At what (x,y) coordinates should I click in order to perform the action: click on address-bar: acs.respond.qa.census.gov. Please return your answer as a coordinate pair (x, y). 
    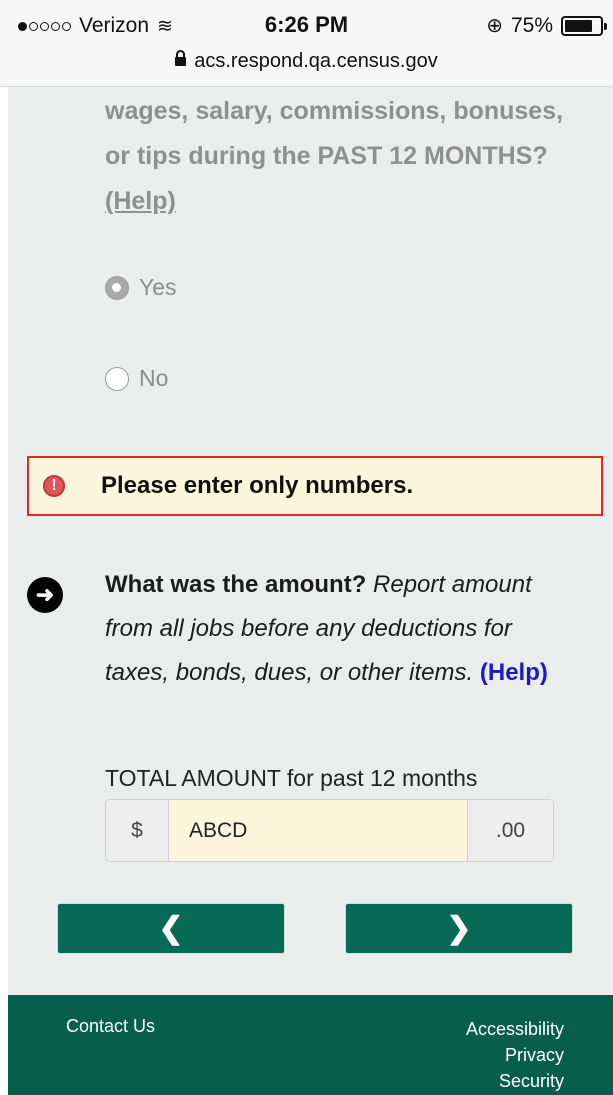
    Looking at the image, I should click on (306, 61).